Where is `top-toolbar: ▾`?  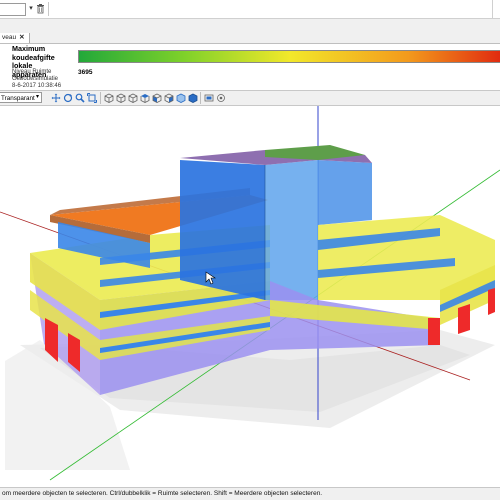 top-toolbar: ▾ is located at coordinates (250, 9).